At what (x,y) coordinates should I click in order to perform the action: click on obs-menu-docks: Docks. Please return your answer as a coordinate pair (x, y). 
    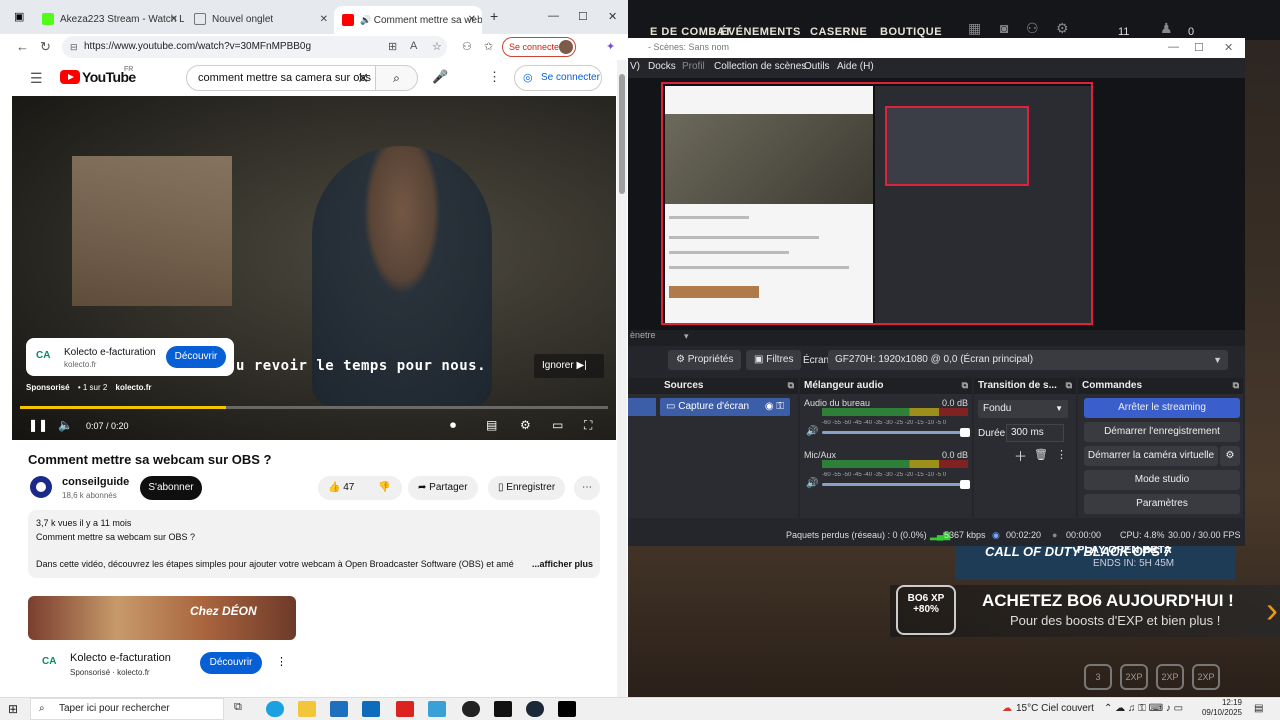
    Looking at the image, I should click on (662, 66).